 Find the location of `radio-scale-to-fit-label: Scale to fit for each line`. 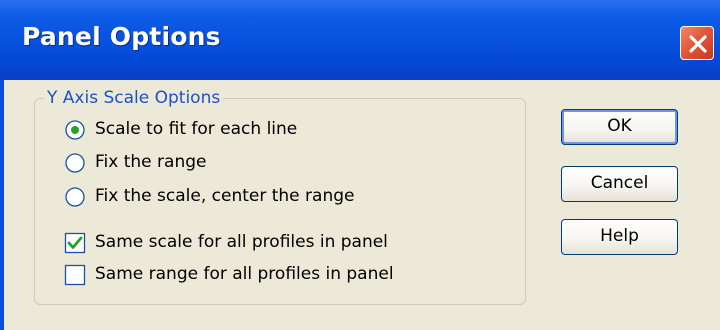

radio-scale-to-fit-label: Scale to fit for each line is located at coordinates (196, 129).